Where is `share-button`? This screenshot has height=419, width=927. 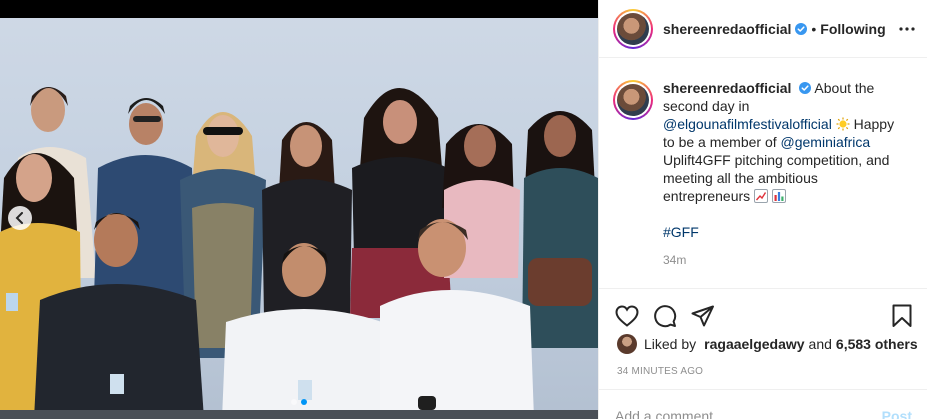 share-button is located at coordinates (703, 316).